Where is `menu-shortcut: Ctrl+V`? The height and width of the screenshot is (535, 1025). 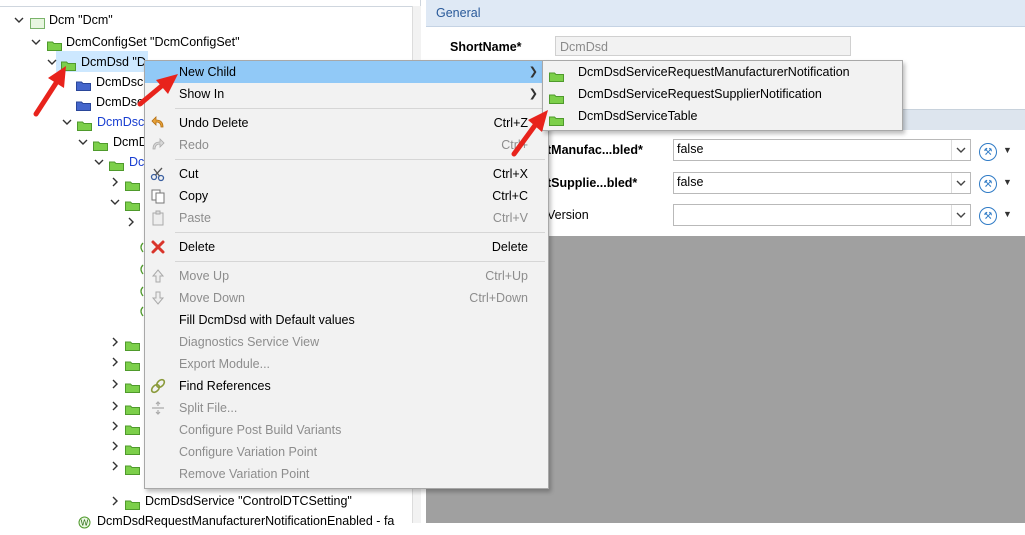
menu-shortcut: Ctrl+V is located at coordinates (510, 218).